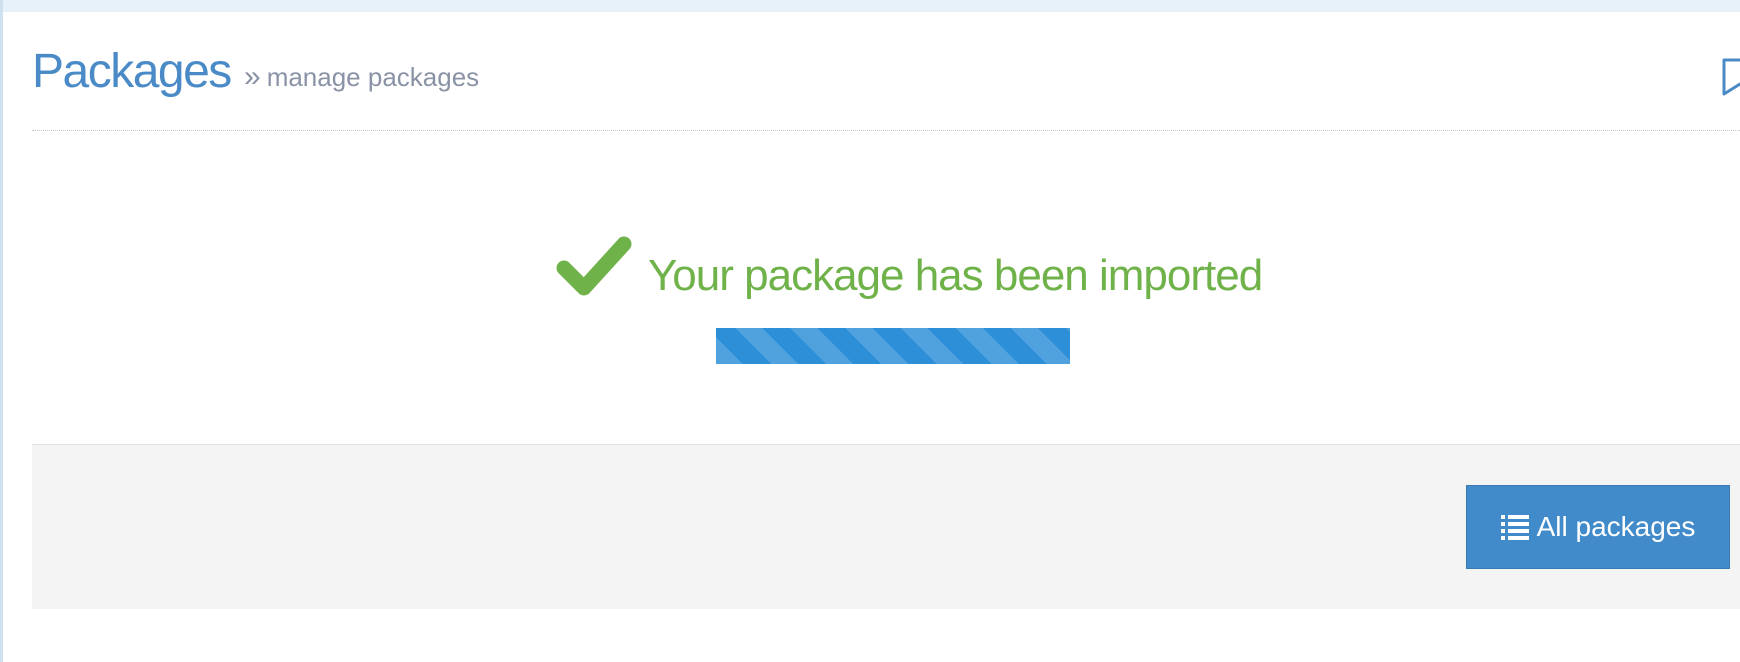 This screenshot has width=1740, height=662. I want to click on breadcrumb: » manage packages, so click(361, 77).